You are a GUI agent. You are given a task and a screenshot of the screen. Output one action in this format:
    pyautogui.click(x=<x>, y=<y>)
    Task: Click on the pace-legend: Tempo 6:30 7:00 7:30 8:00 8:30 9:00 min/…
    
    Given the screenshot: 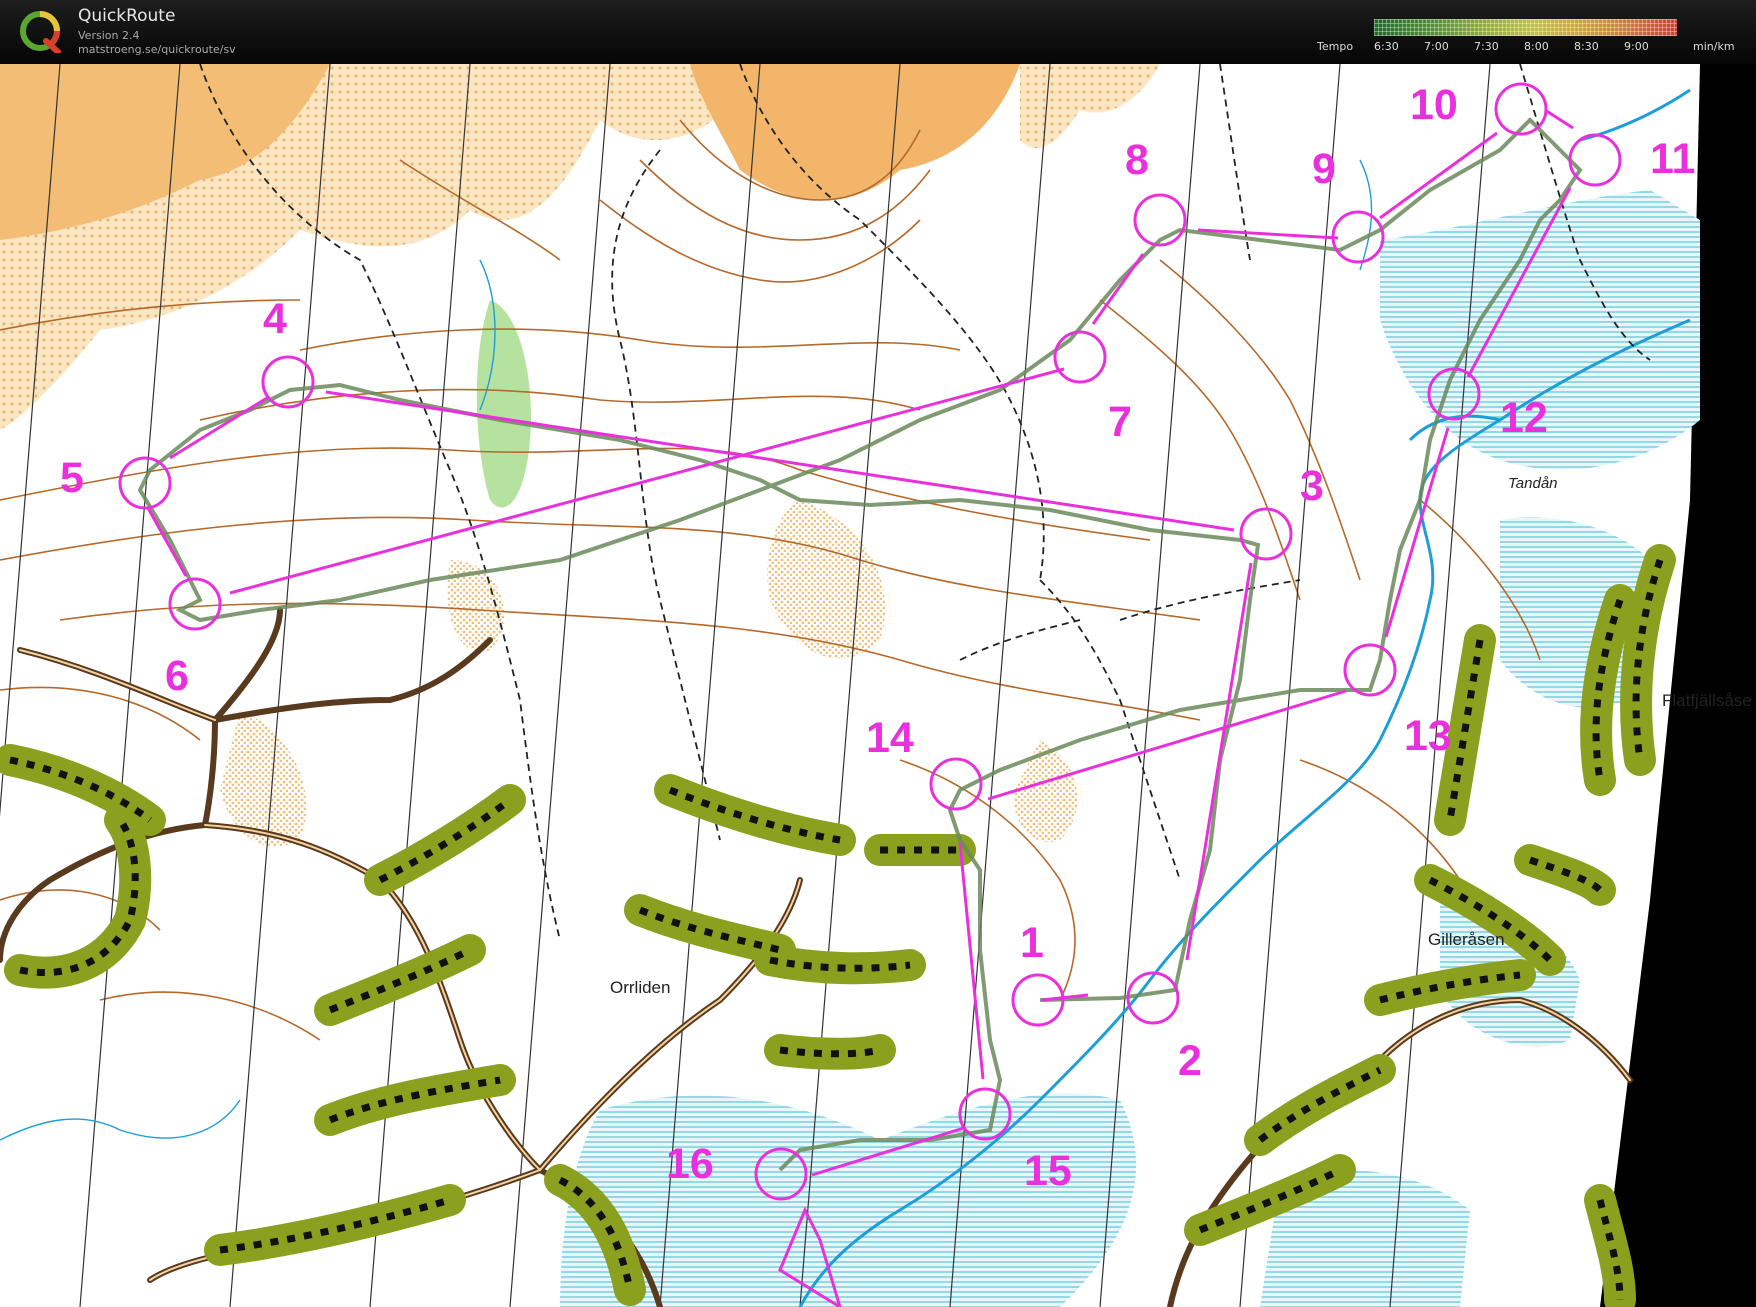 What is the action you would take?
    pyautogui.click(x=1525, y=36)
    